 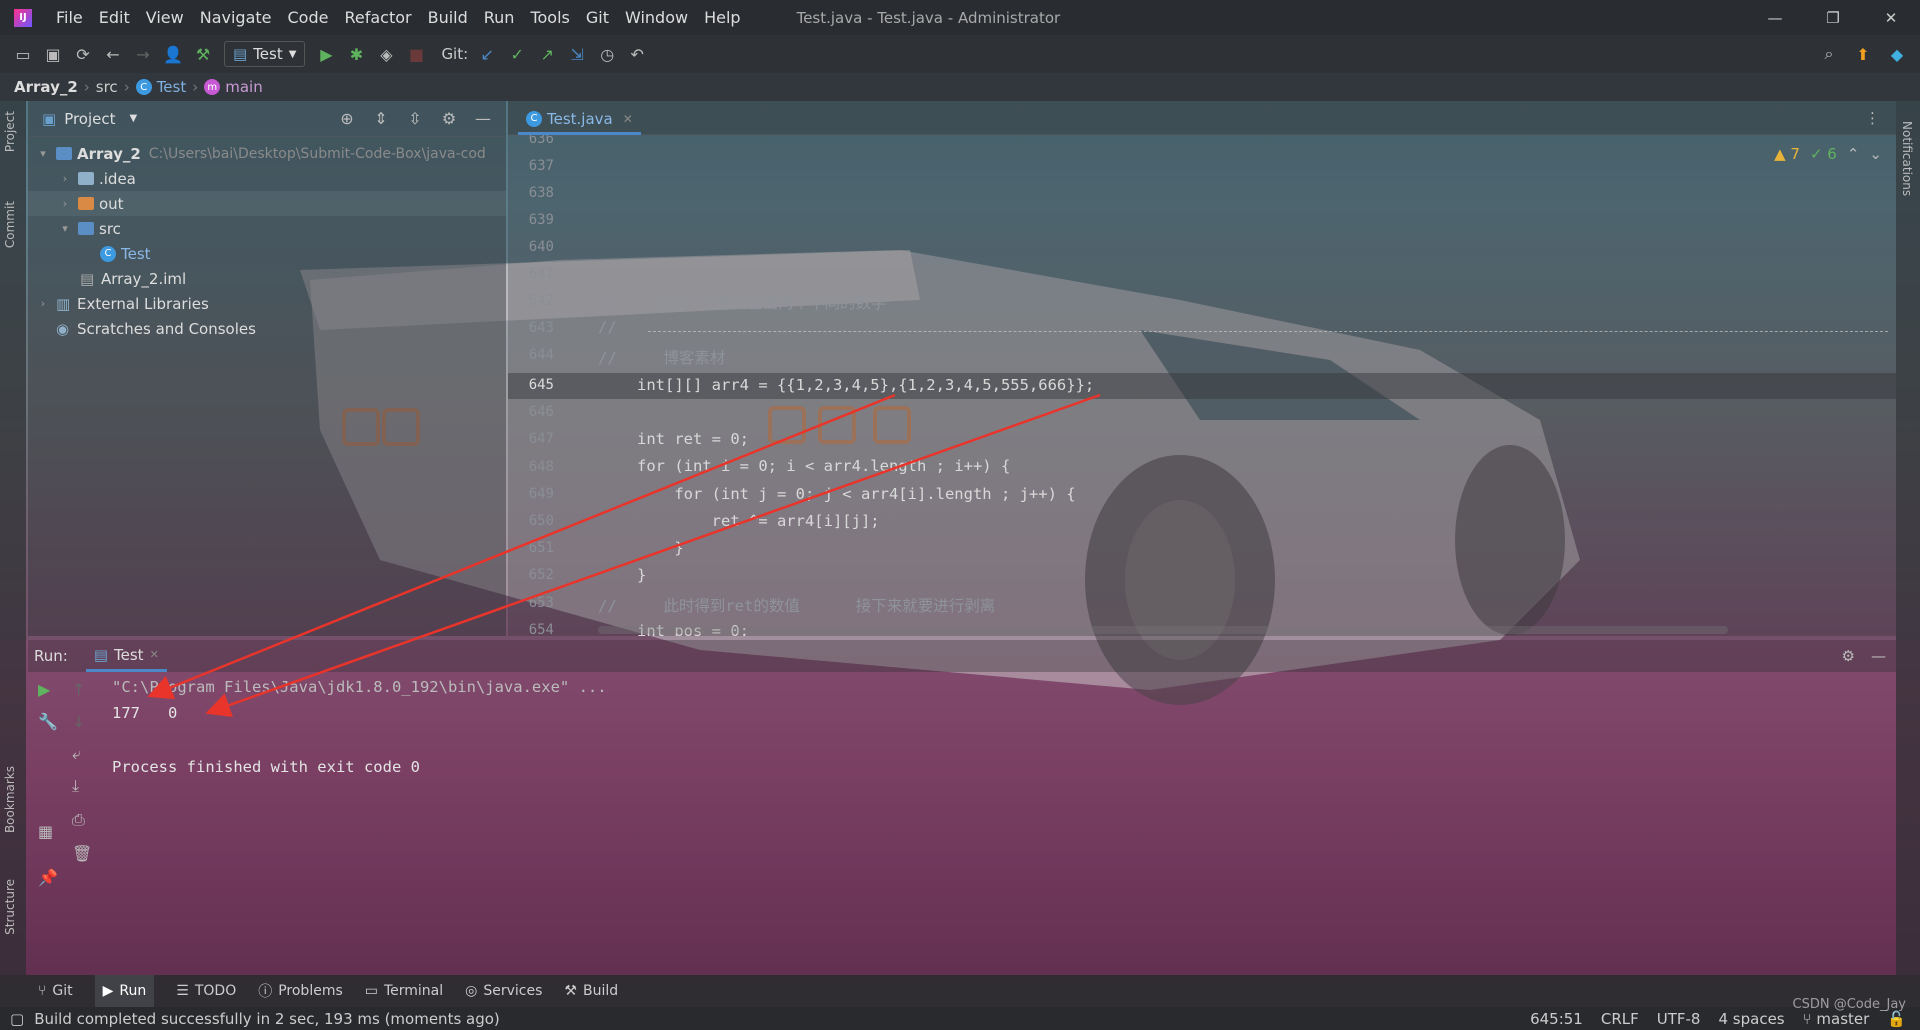 I want to click on tab-structure: Structure, so click(x=10, y=907).